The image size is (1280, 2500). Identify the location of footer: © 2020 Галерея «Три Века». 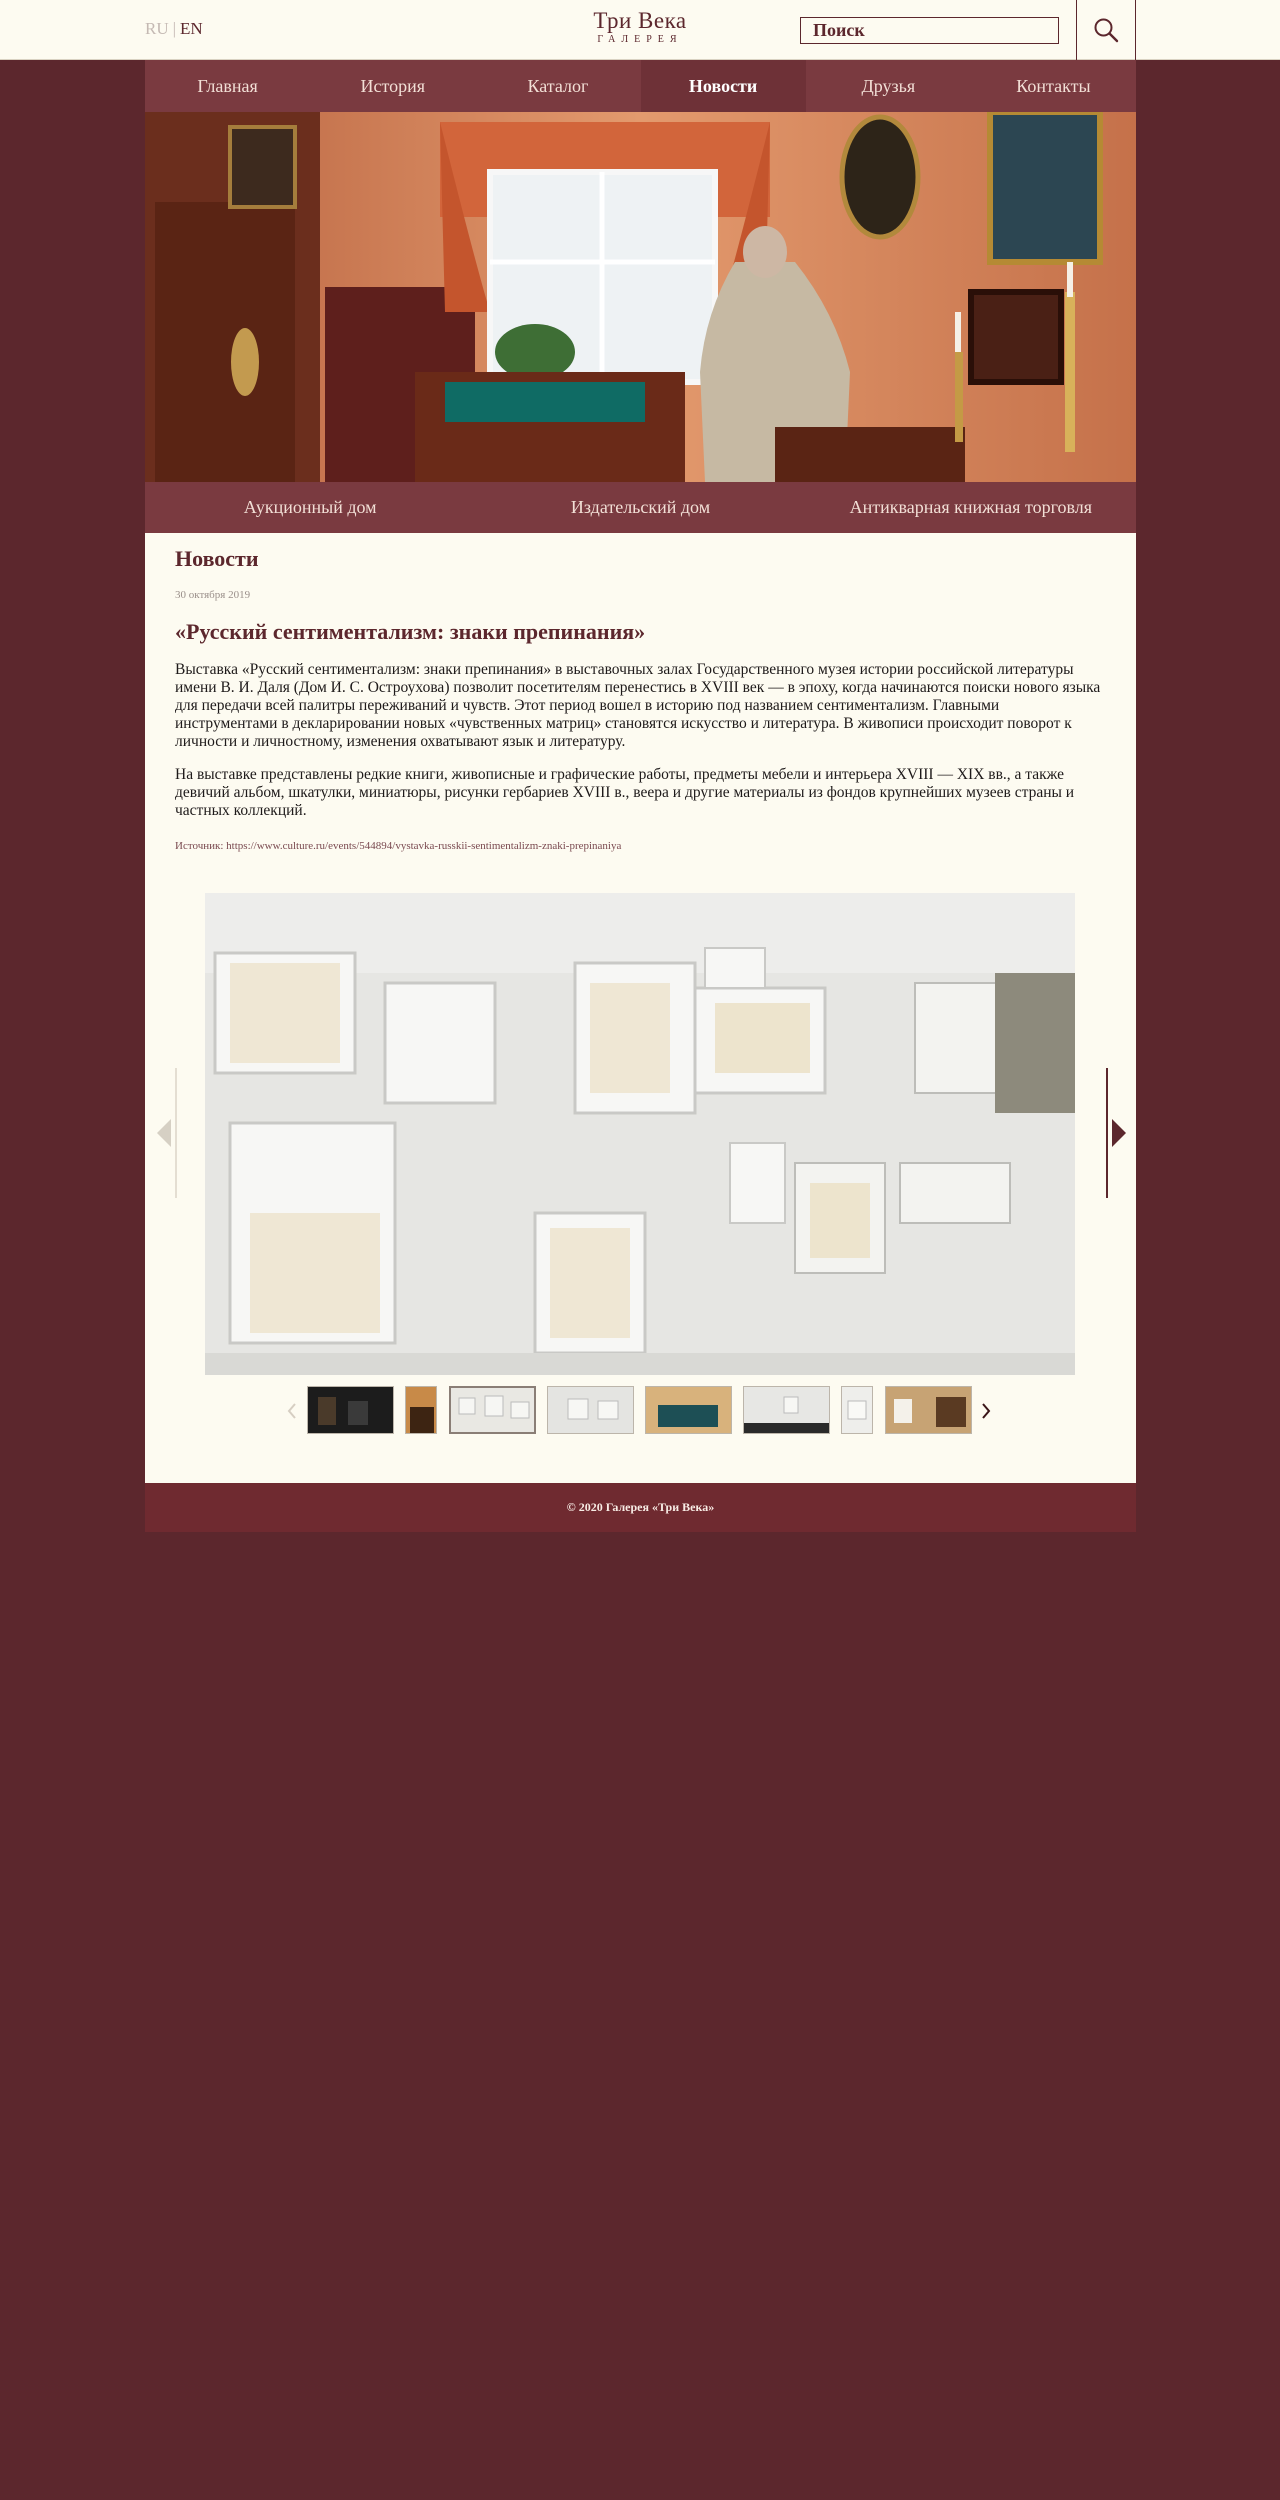
(640, 1507).